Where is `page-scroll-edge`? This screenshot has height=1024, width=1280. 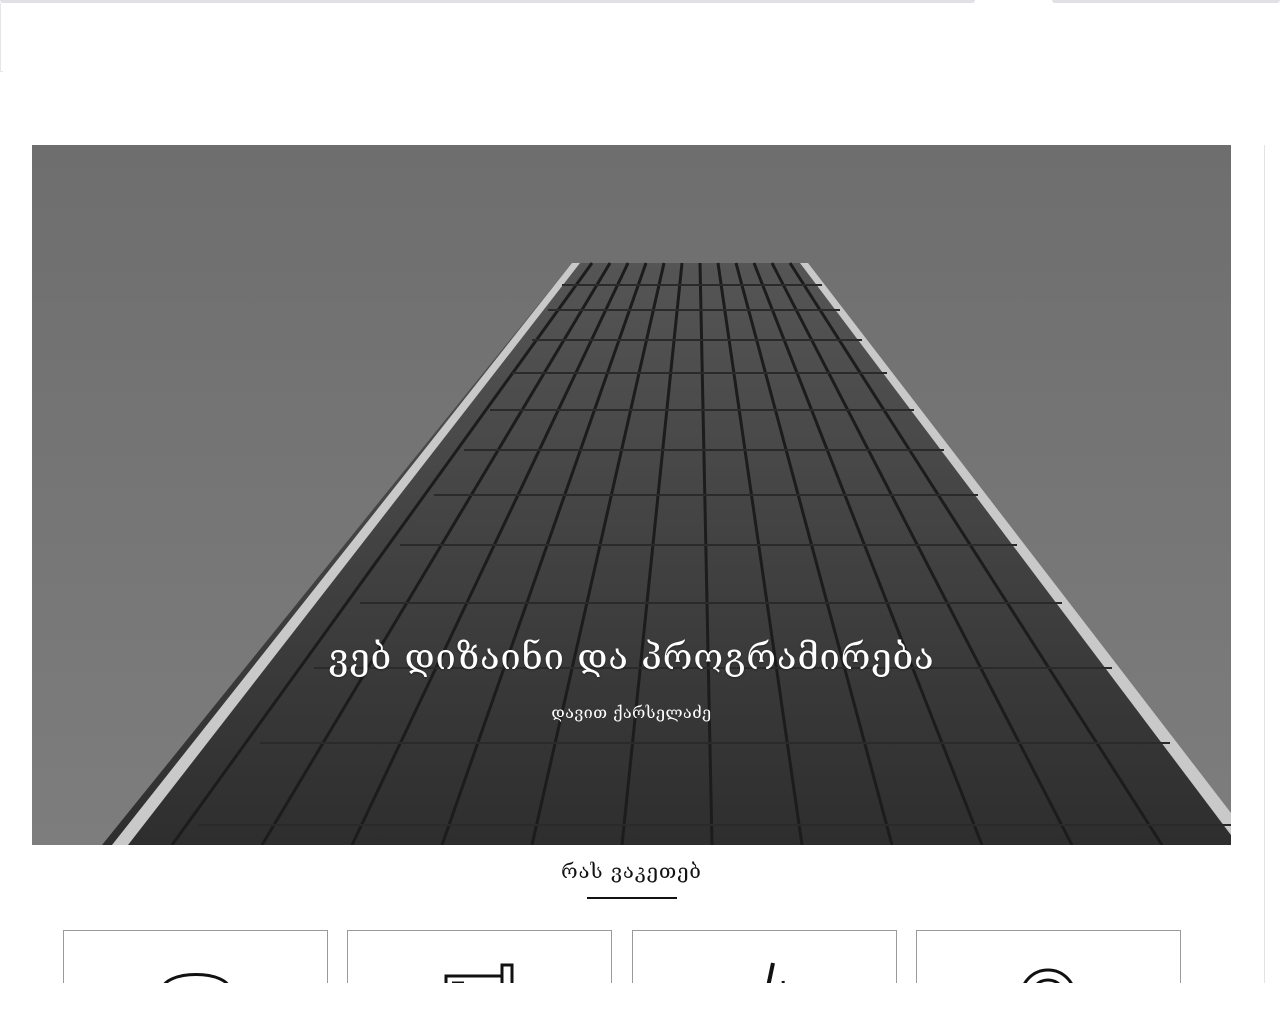 page-scroll-edge is located at coordinates (1264, 565).